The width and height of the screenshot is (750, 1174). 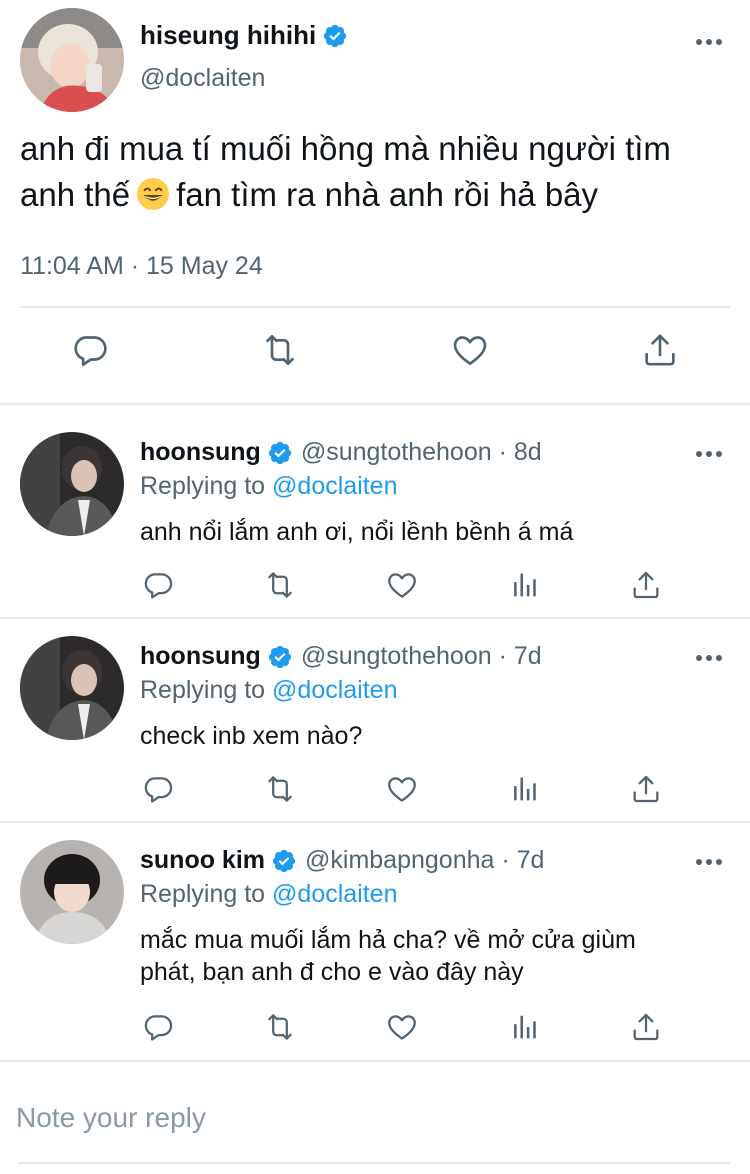 What do you see at coordinates (153, 194) in the screenshot?
I see `grinning-face-emoji-icon` at bounding box center [153, 194].